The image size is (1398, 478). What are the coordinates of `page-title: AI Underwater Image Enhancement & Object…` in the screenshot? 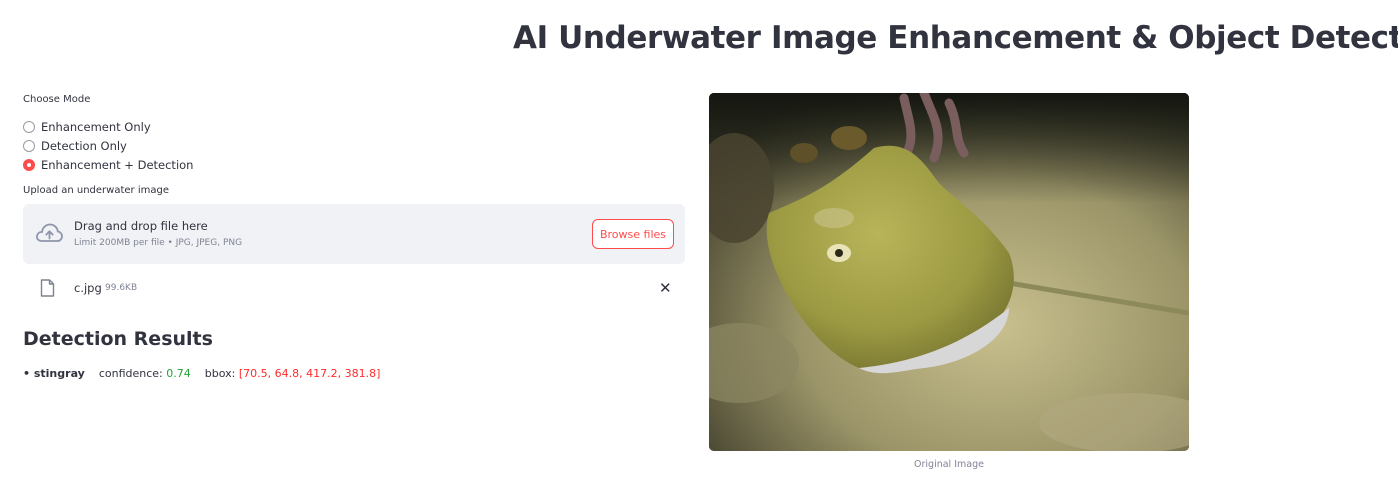 It's located at (955, 38).